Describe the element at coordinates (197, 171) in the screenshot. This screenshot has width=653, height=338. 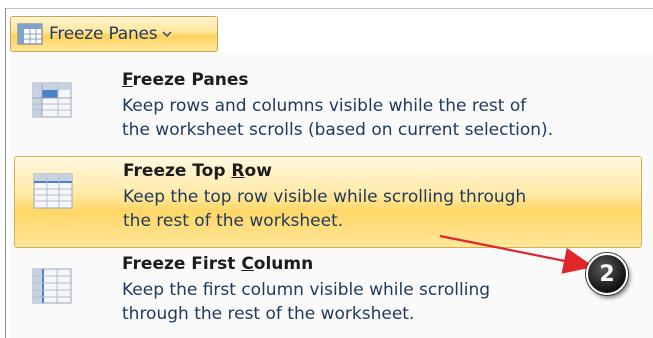
I see `menu-item-title: Freeze Top Row` at that location.